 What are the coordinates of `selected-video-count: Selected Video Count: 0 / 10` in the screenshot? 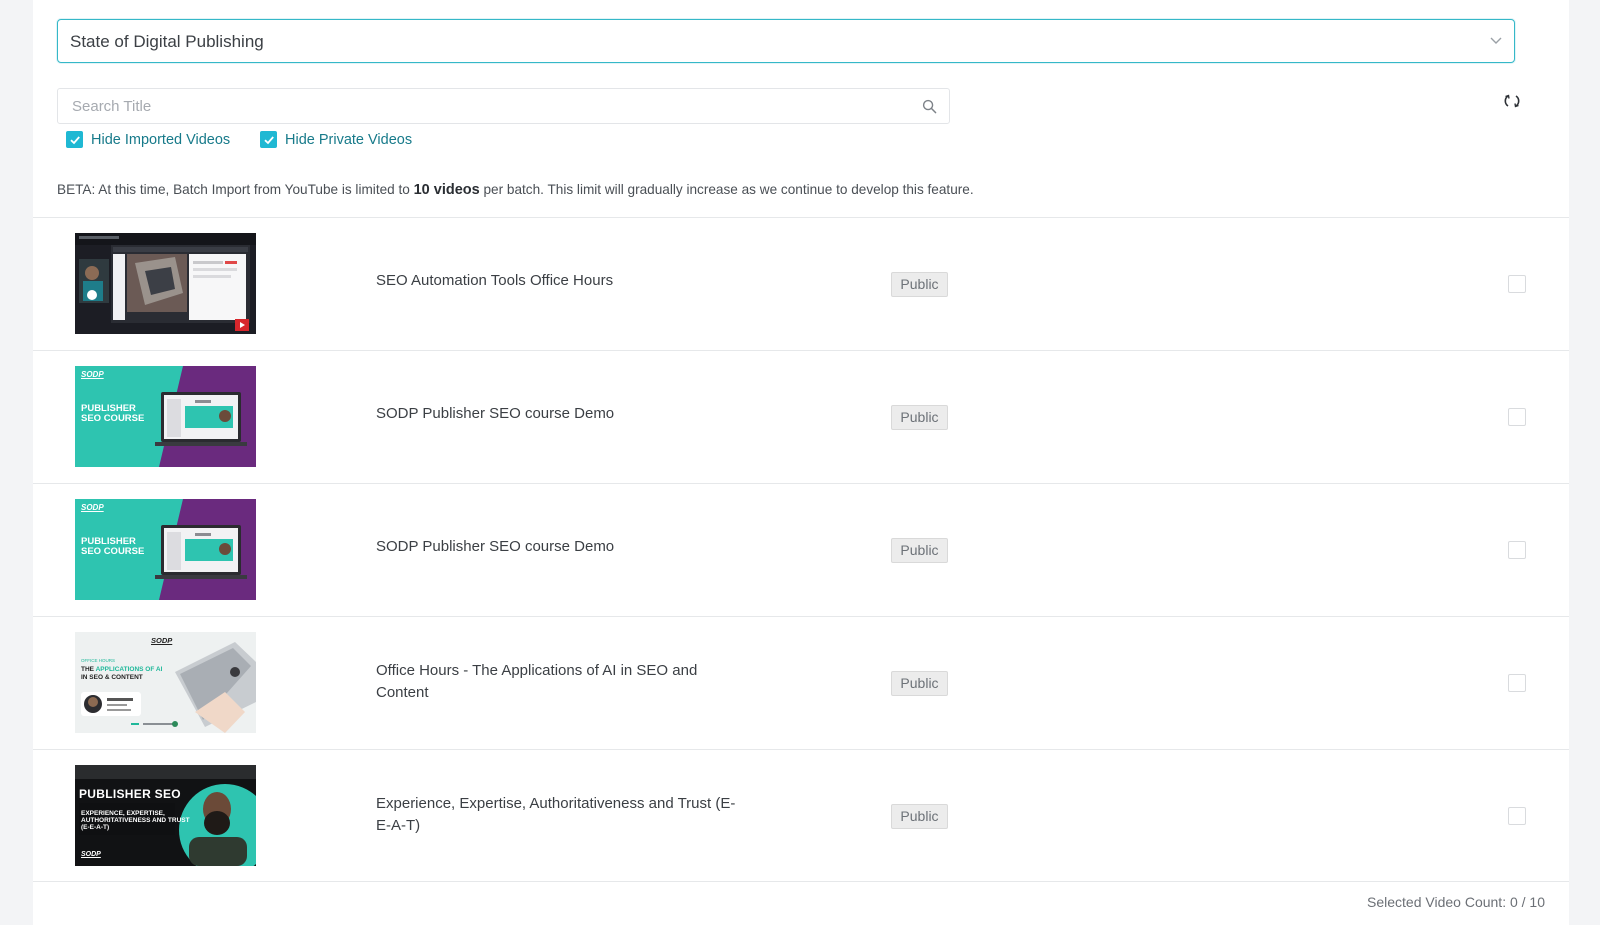 It's located at (1456, 902).